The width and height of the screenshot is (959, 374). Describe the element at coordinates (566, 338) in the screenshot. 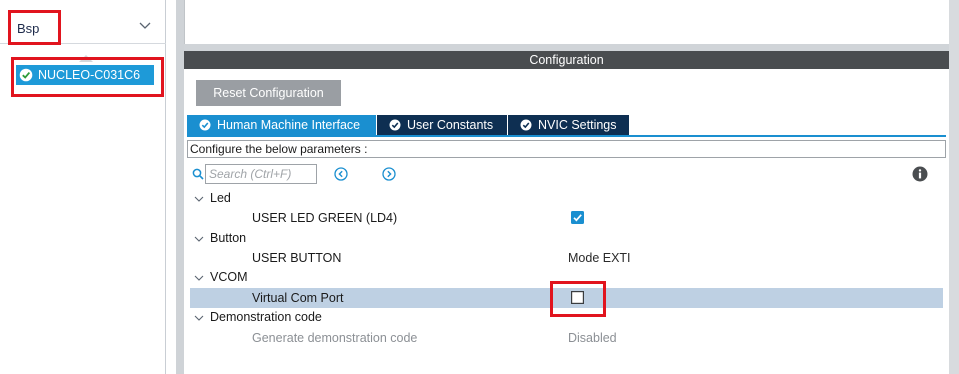

I see `tree-param-generate-demonstration-code: Generate demonstration code Disabled` at that location.